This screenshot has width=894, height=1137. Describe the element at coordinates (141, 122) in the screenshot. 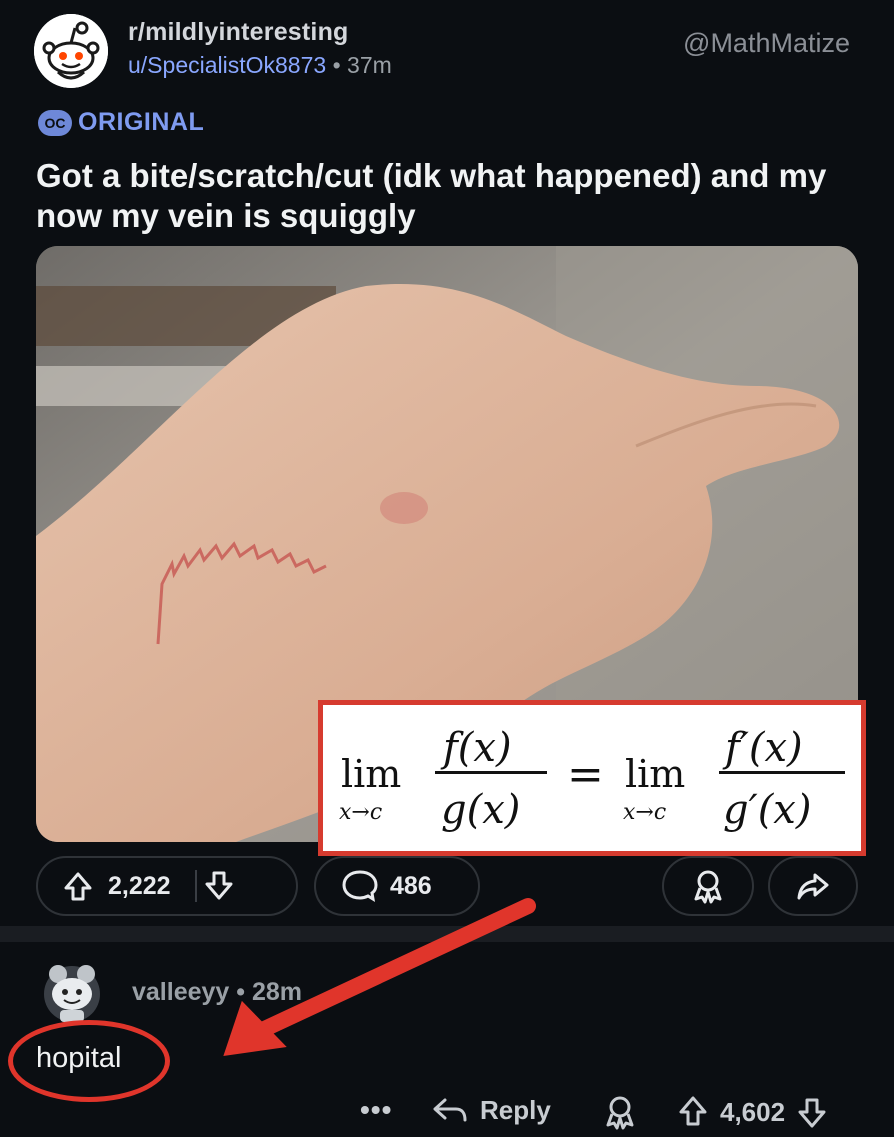

I see `flair-label: ORIGINAL` at that location.